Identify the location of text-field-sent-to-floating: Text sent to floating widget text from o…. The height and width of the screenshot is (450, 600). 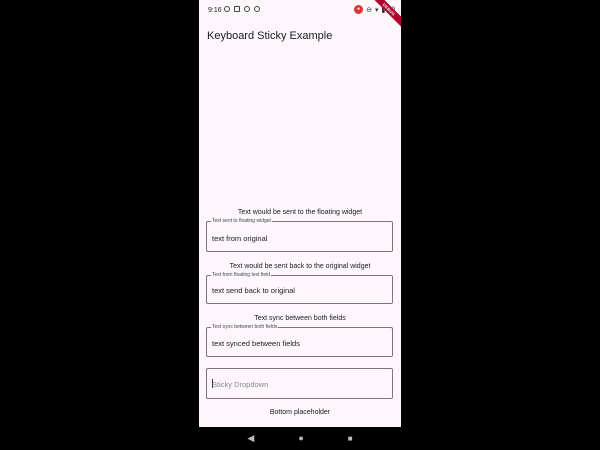
(299, 235).